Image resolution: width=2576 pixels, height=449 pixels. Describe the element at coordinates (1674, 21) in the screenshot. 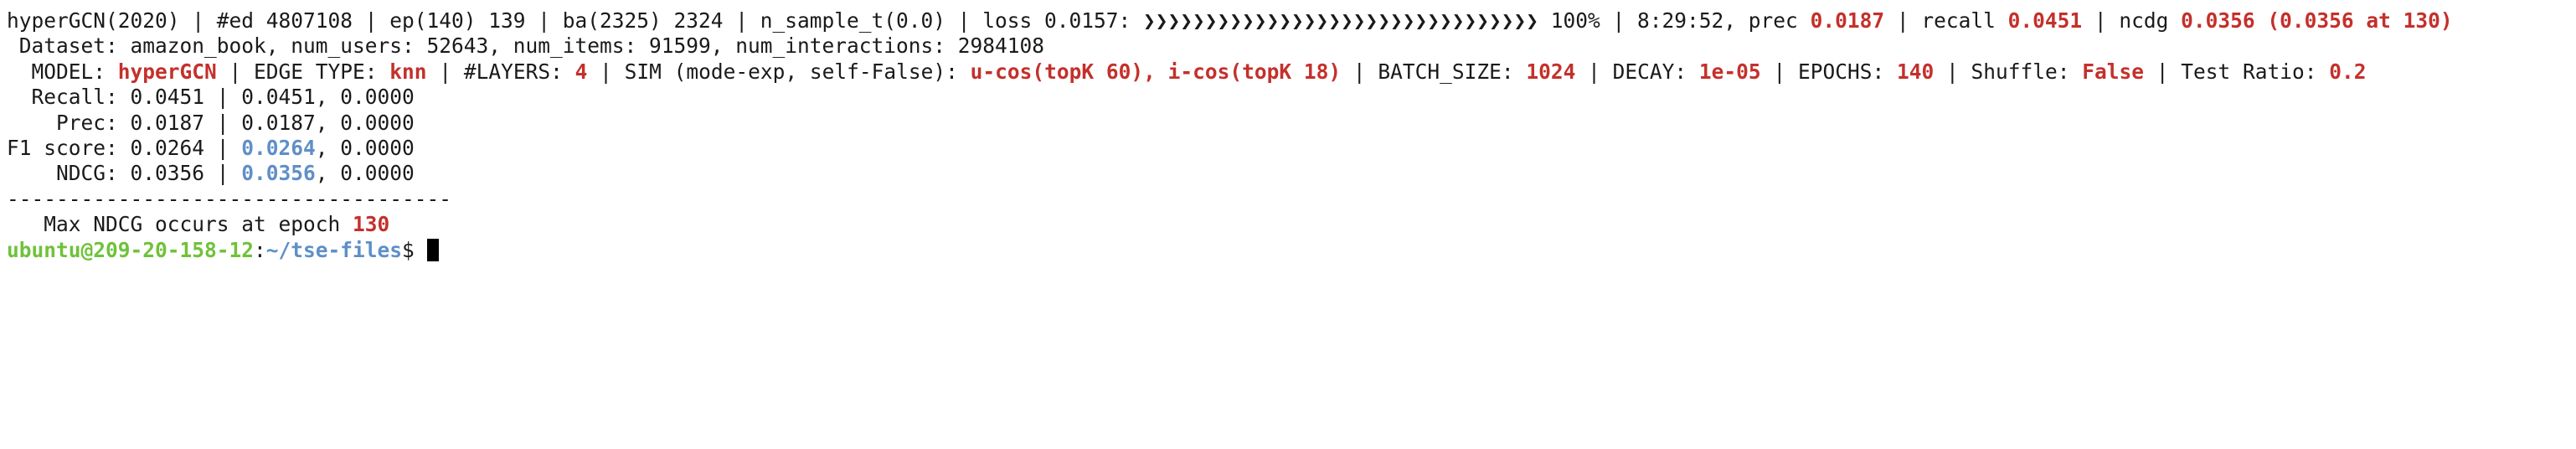

I see `progress-mid: 100% | 8:29:52, prec` at that location.